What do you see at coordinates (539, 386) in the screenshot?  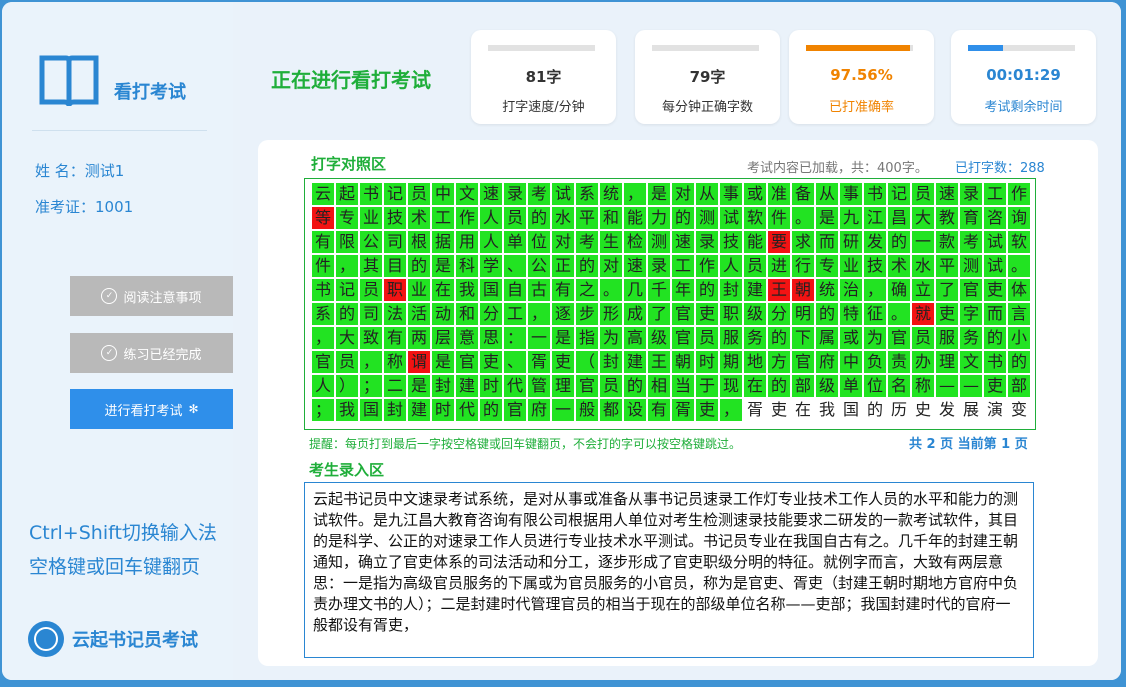 I see `compare-char: 管` at bounding box center [539, 386].